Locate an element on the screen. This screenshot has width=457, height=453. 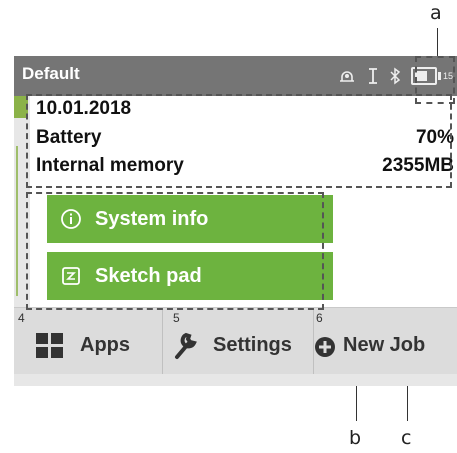
callout-a-line is located at coordinates (437, 43).